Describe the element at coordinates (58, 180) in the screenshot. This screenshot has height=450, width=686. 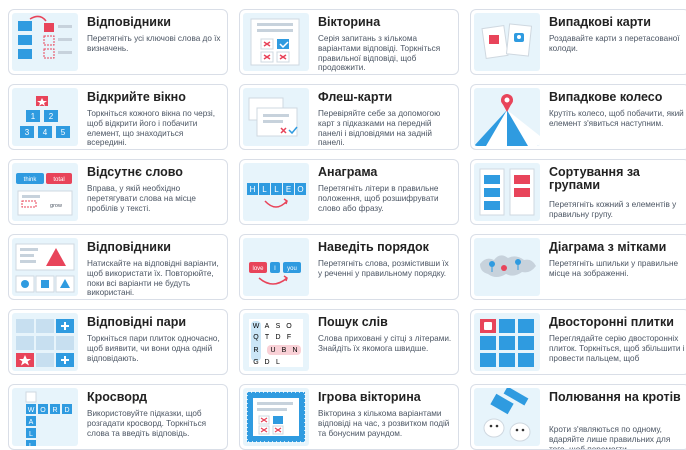
I see `word-chip: total` at that location.